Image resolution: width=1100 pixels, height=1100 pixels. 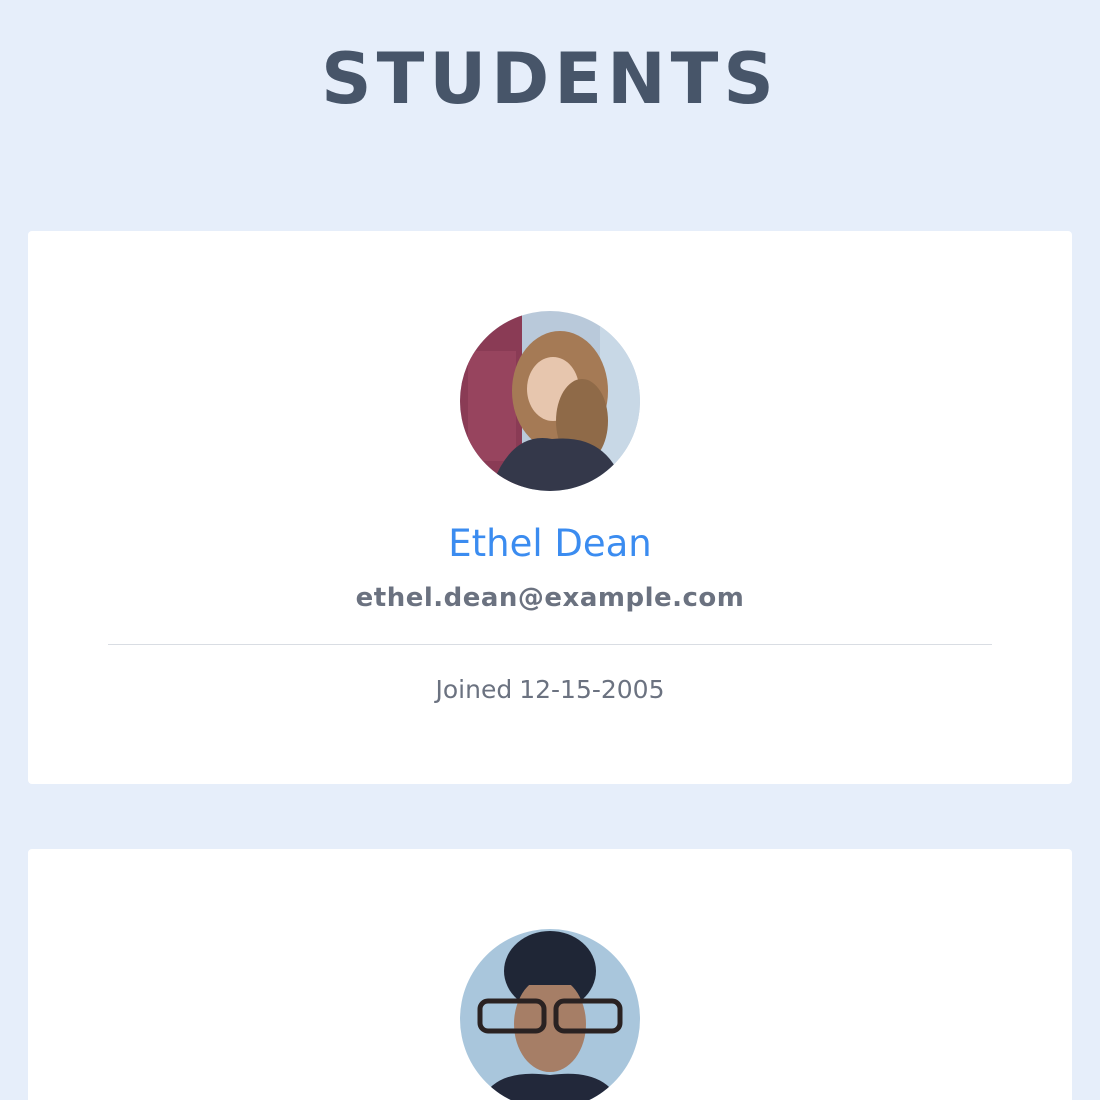 What do you see at coordinates (550, 79) in the screenshot?
I see `page-title: STUDENTS` at bounding box center [550, 79].